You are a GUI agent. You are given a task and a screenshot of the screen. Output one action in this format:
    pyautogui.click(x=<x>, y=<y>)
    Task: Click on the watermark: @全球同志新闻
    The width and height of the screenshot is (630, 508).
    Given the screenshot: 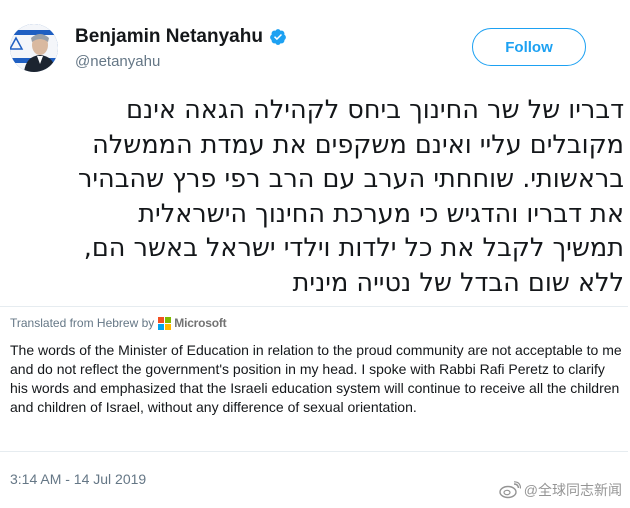 What is the action you would take?
    pyautogui.click(x=560, y=490)
    